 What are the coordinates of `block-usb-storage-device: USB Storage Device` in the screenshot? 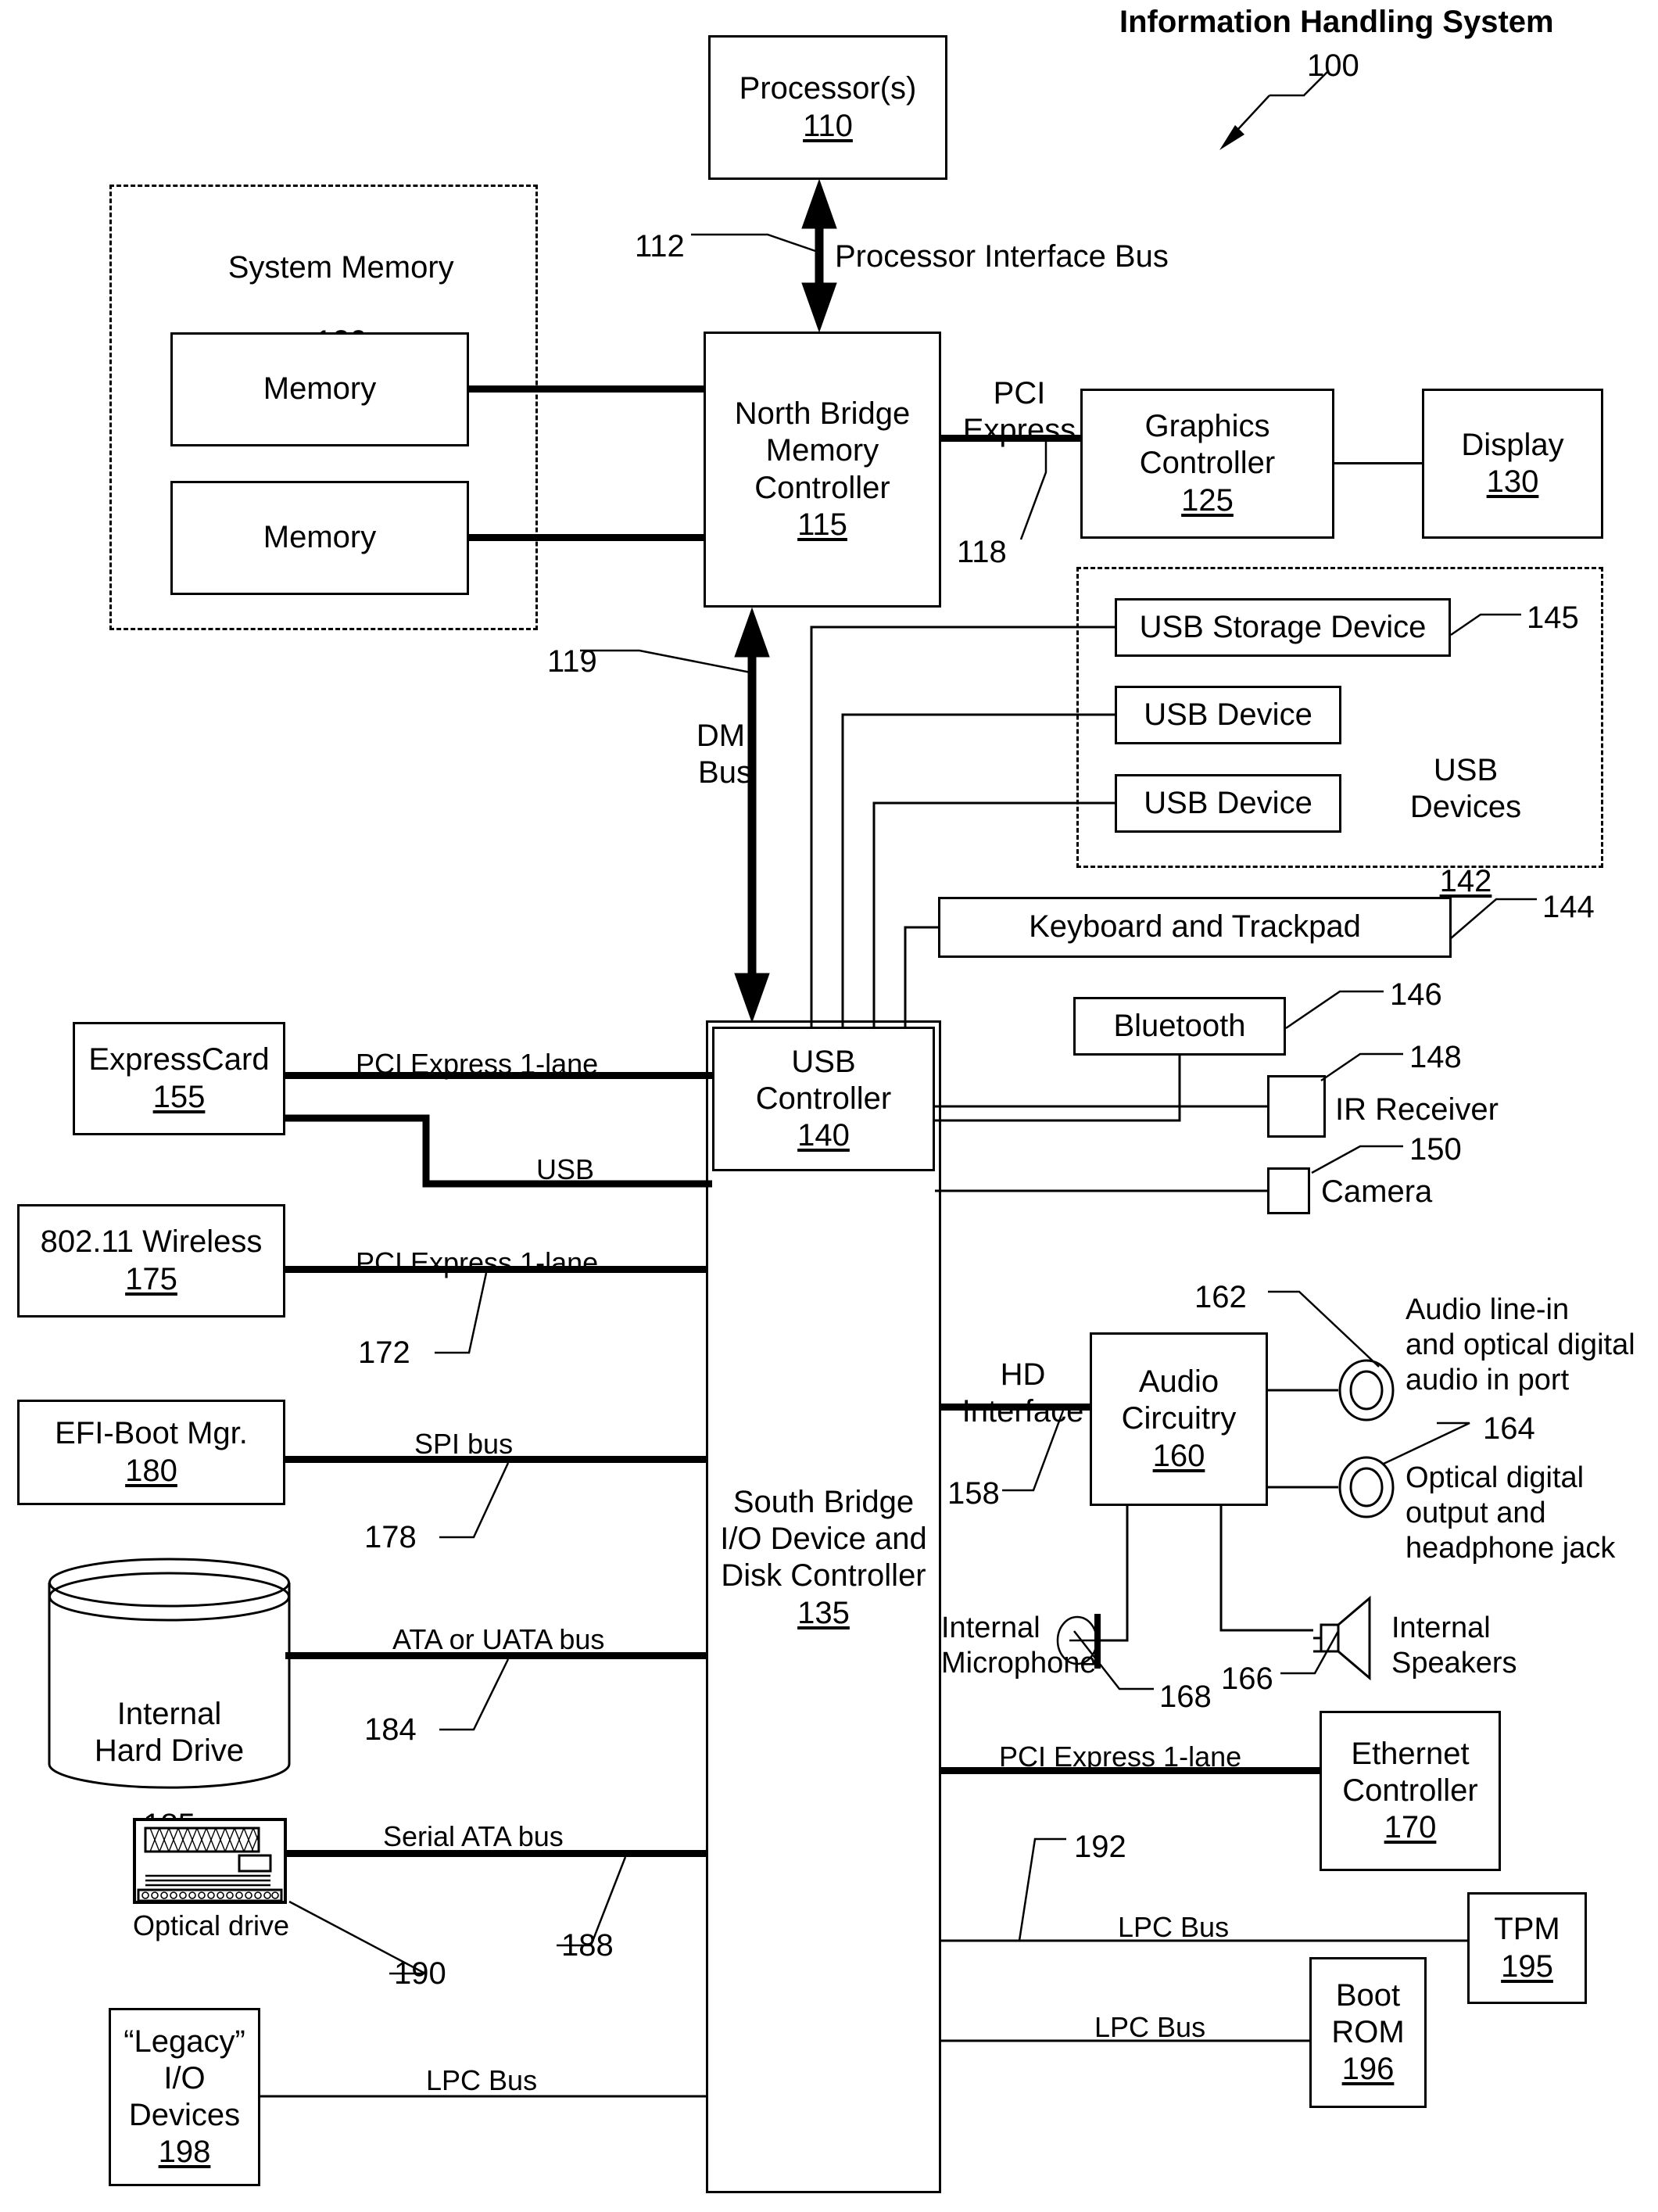 It's located at (1283, 627).